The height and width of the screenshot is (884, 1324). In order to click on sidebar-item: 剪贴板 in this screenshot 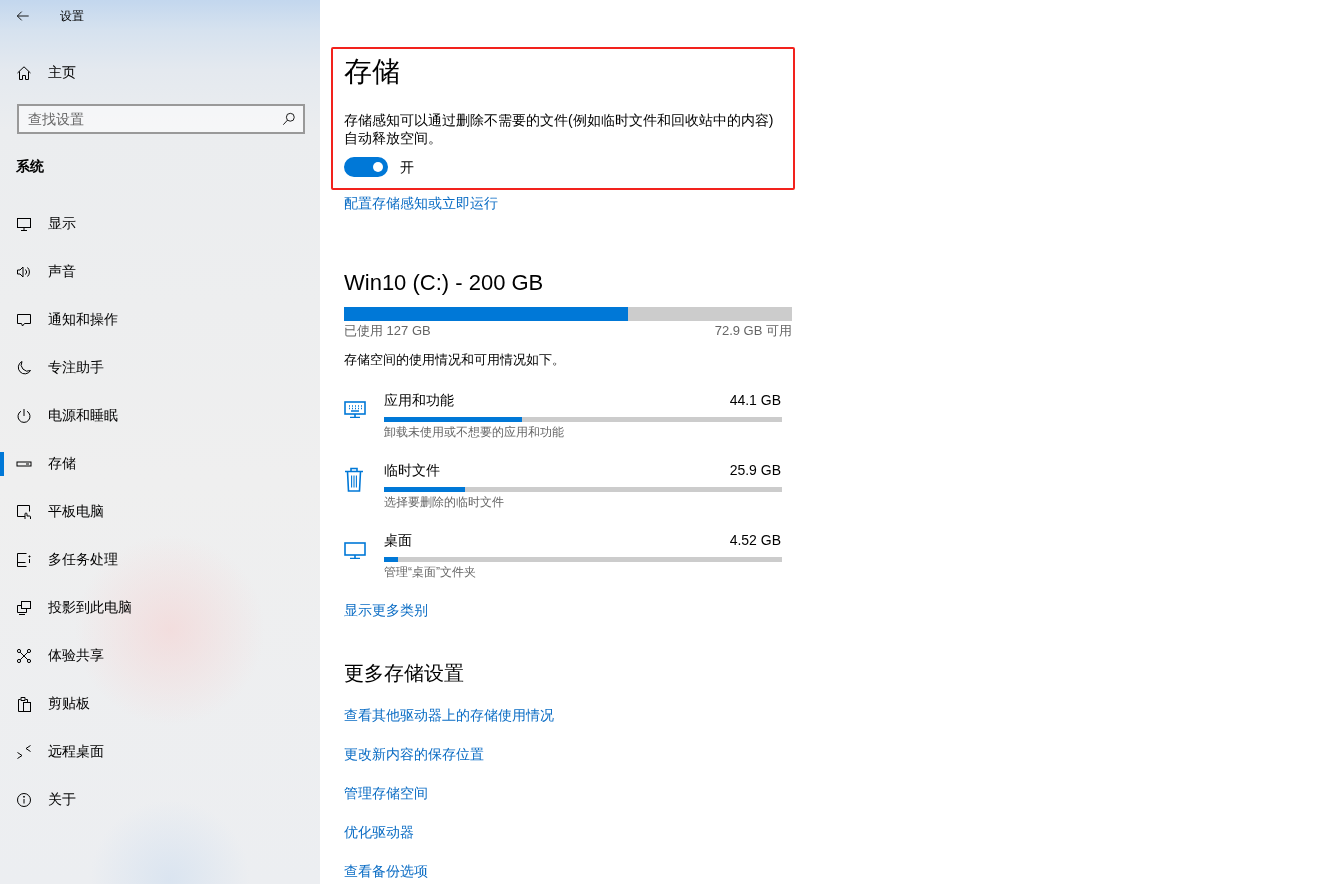, I will do `click(160, 704)`.